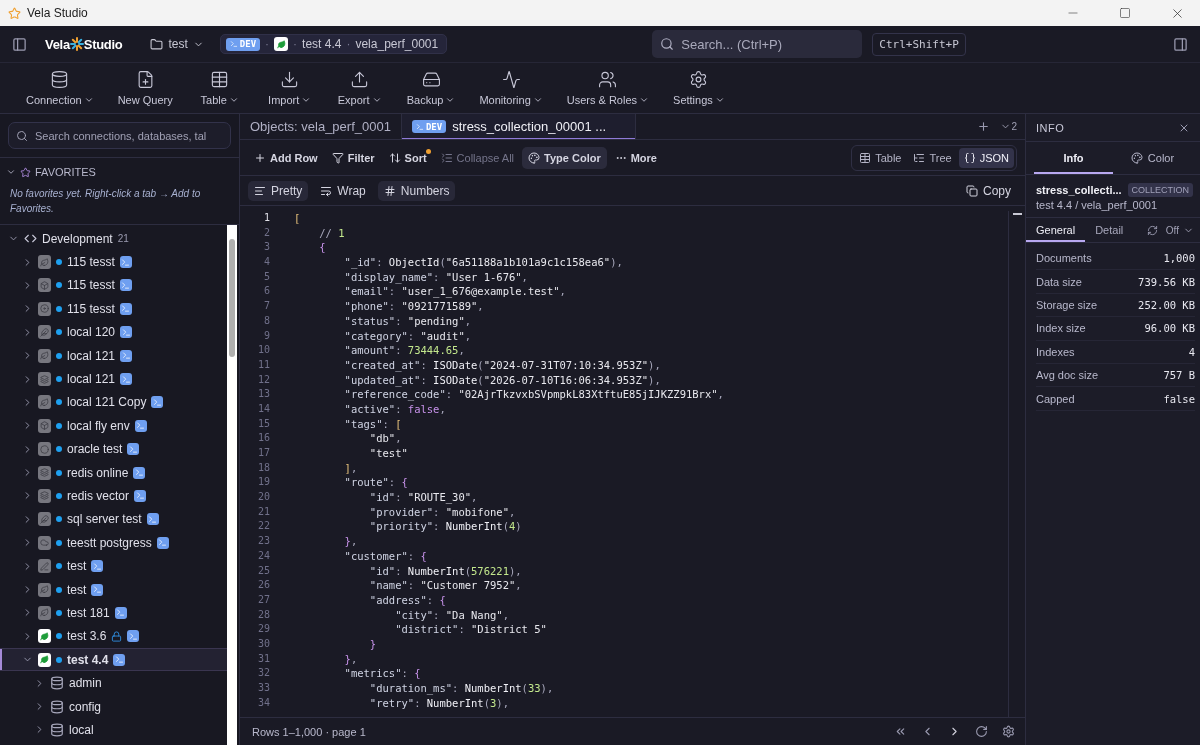 Image resolution: width=1200 pixels, height=745 pixels. Describe the element at coordinates (407, 157) in the screenshot. I see `sort-button: Sort` at that location.